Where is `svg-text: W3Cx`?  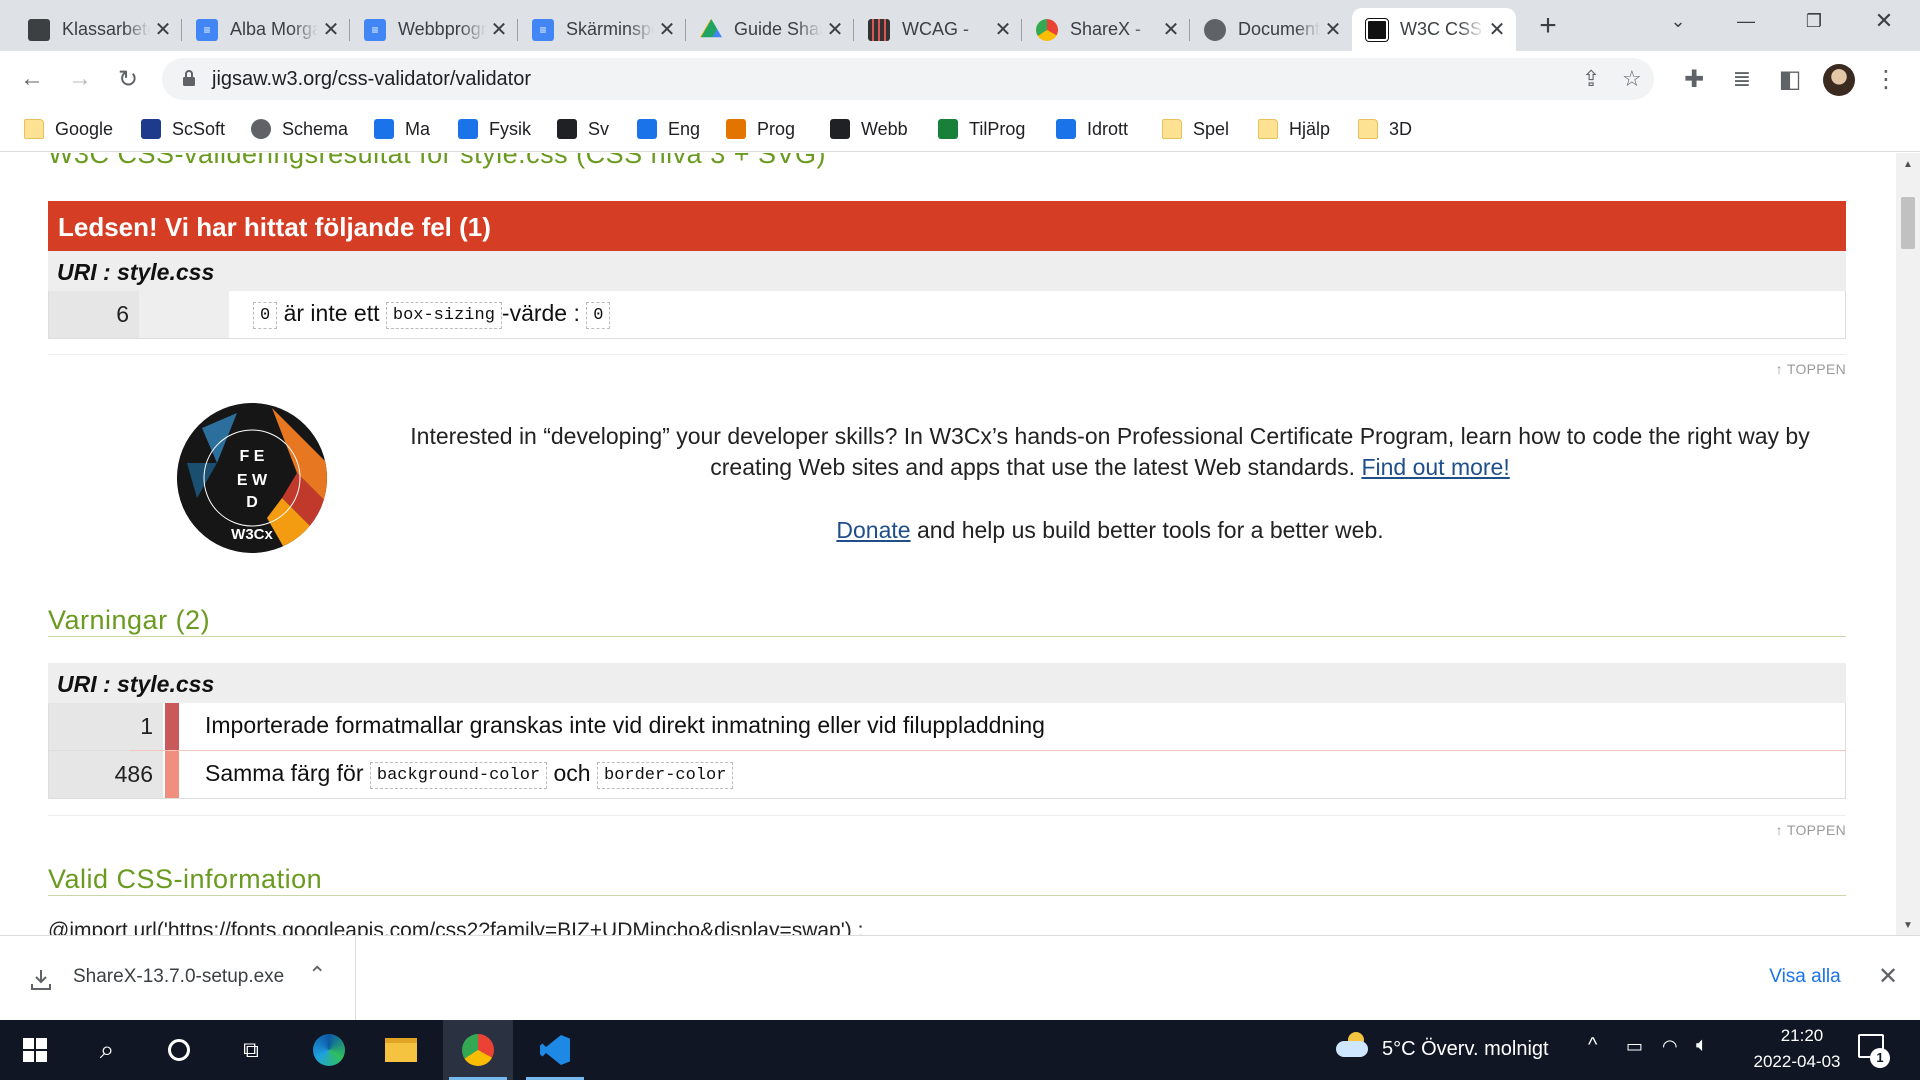 svg-text: W3Cx is located at coordinates (252, 534).